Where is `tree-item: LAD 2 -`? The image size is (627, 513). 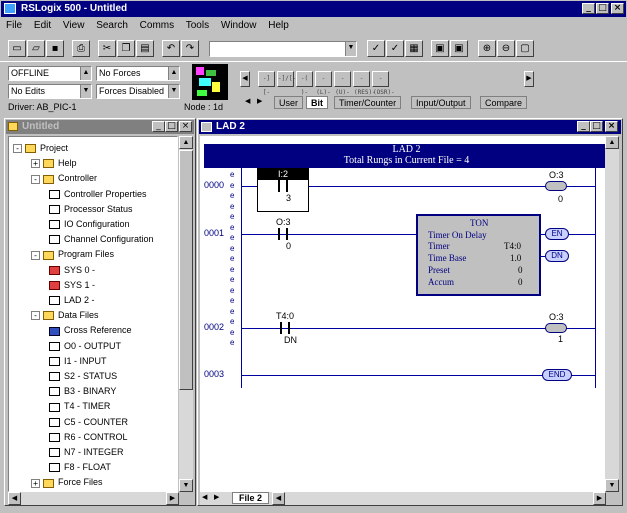
tree-item: LAD 2 - is located at coordinates (72, 300).